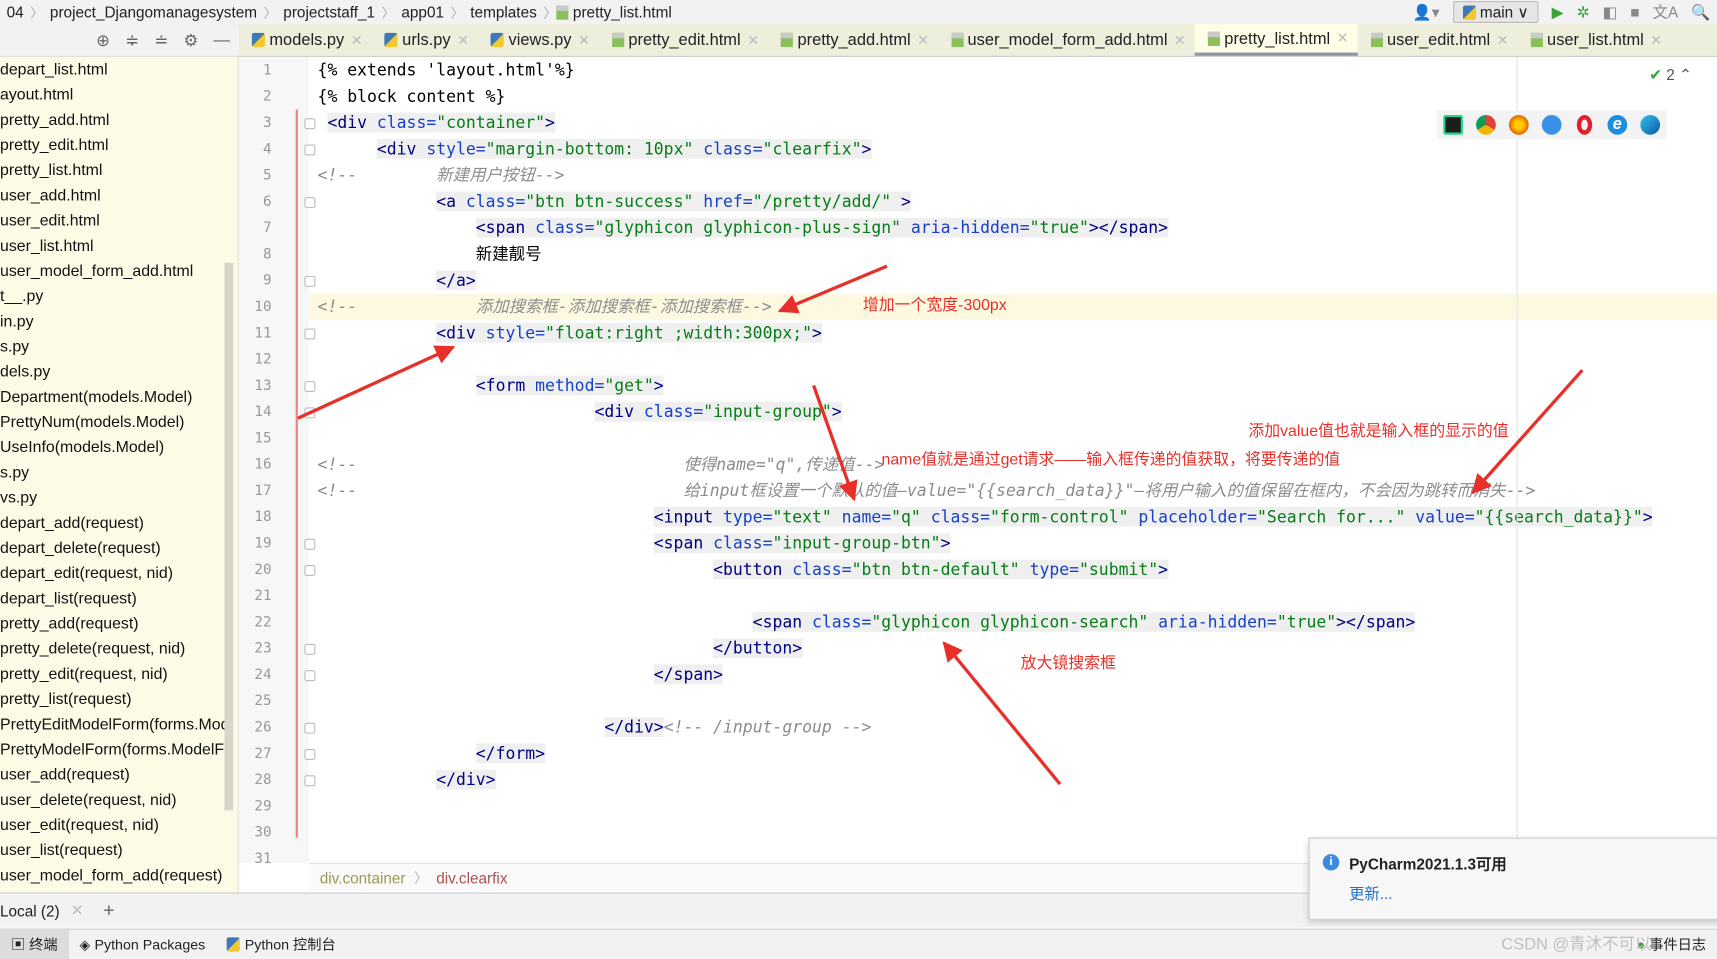  I want to click on annotation-search-icon: 放大镜搜索框, so click(1068, 663).